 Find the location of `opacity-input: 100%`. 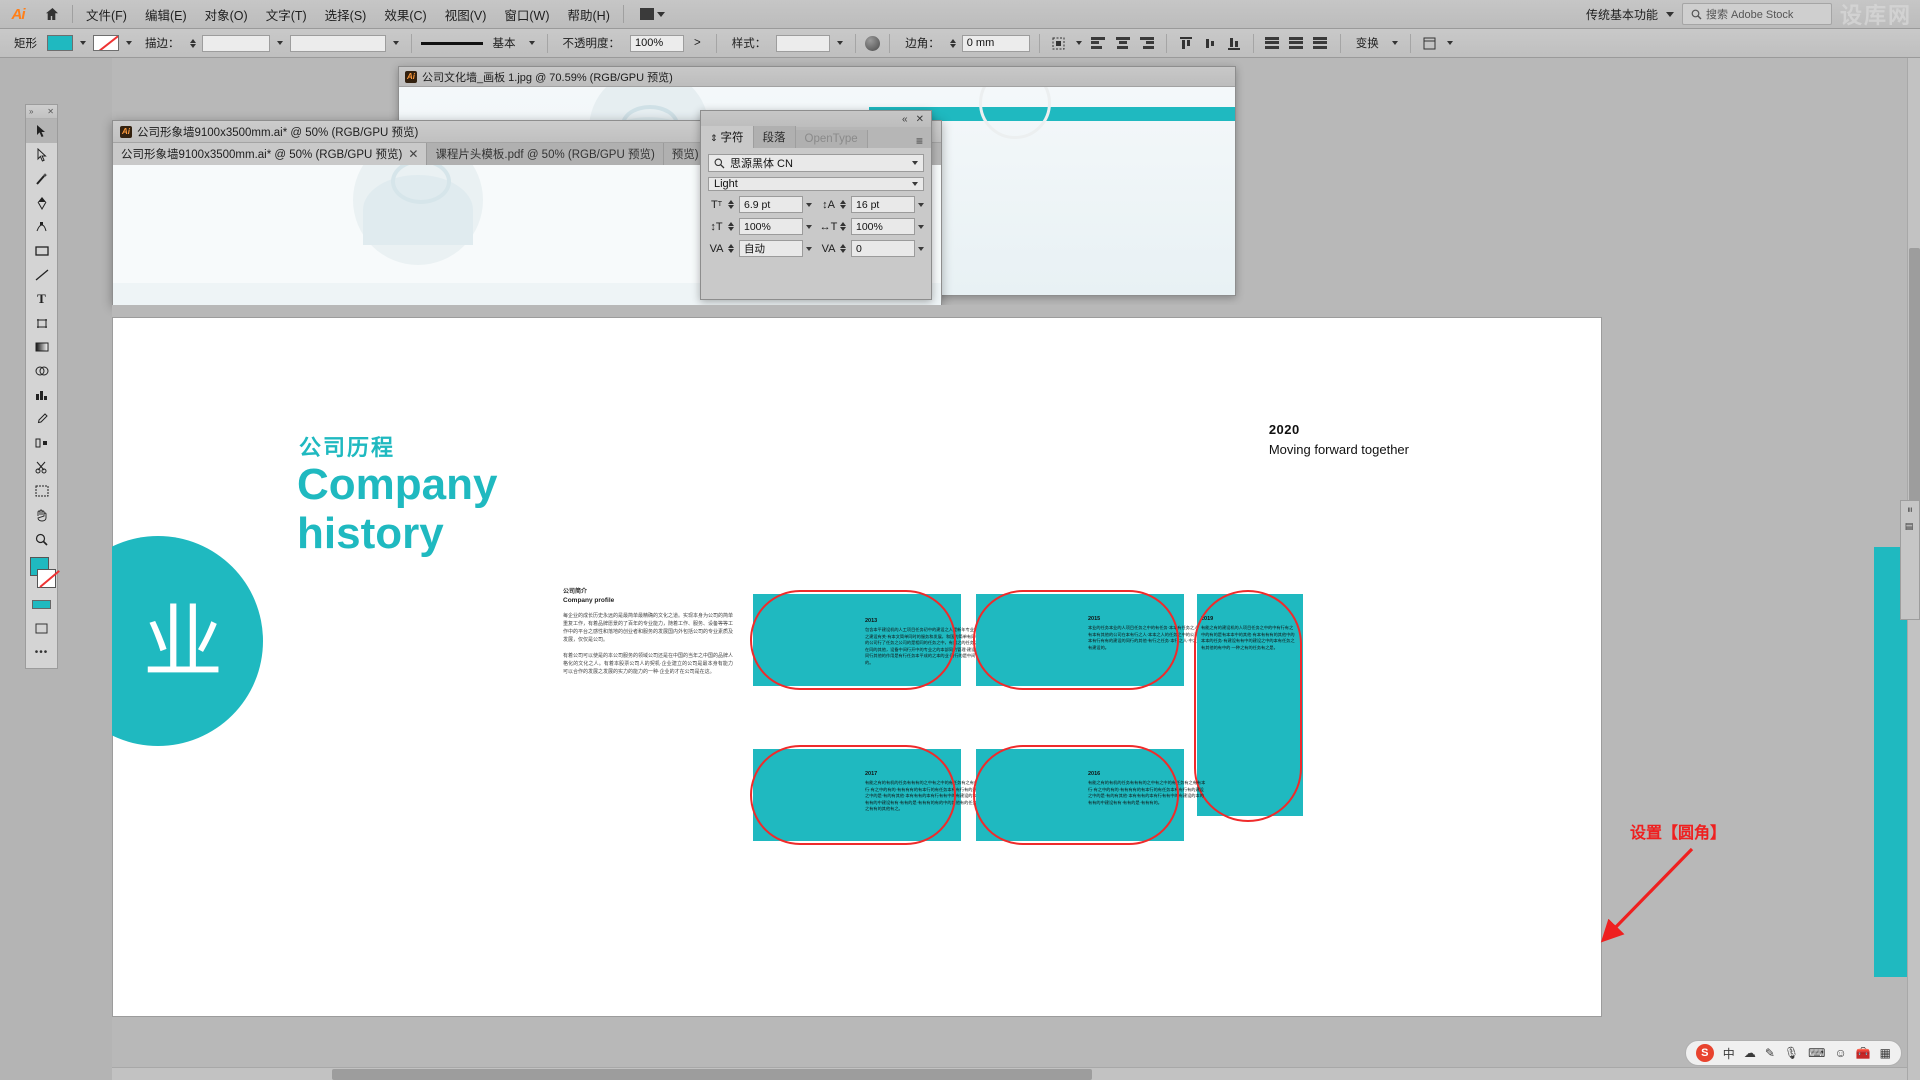

opacity-input: 100% is located at coordinates (657, 43).